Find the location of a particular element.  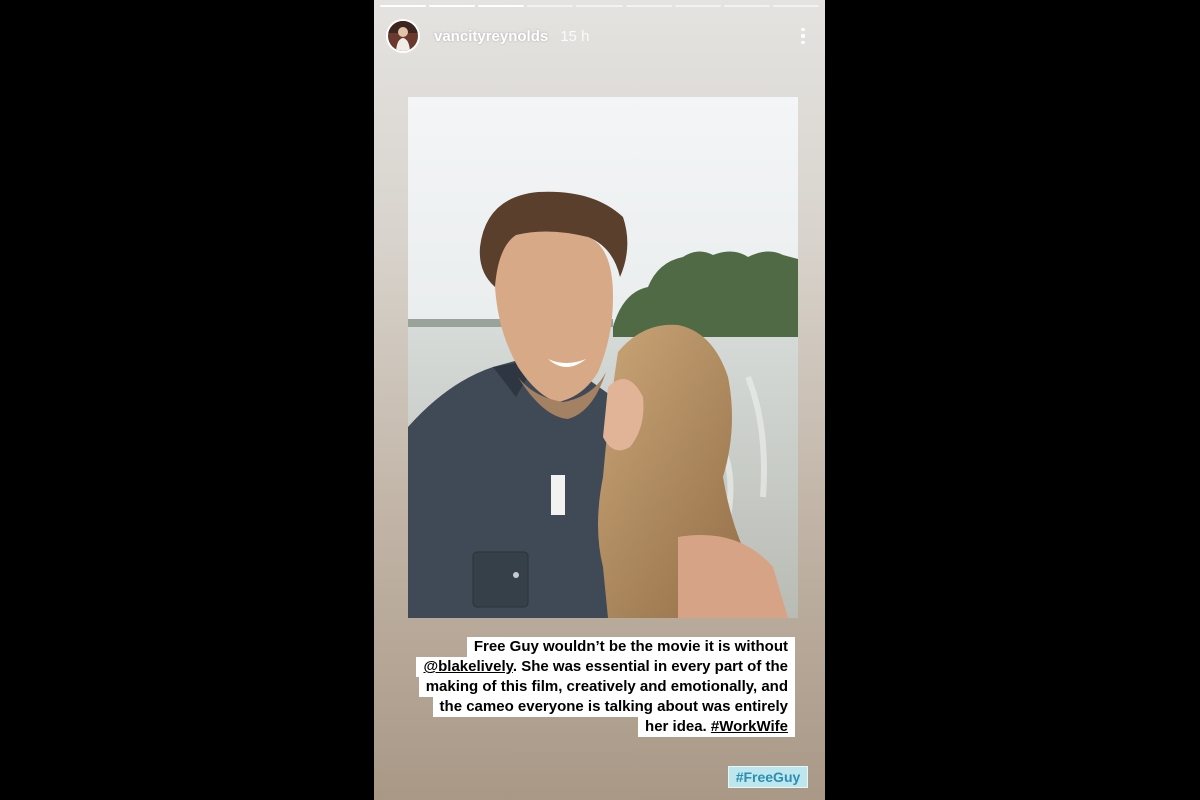

caption-line: her idea. #WorkWife is located at coordinates (716, 727).